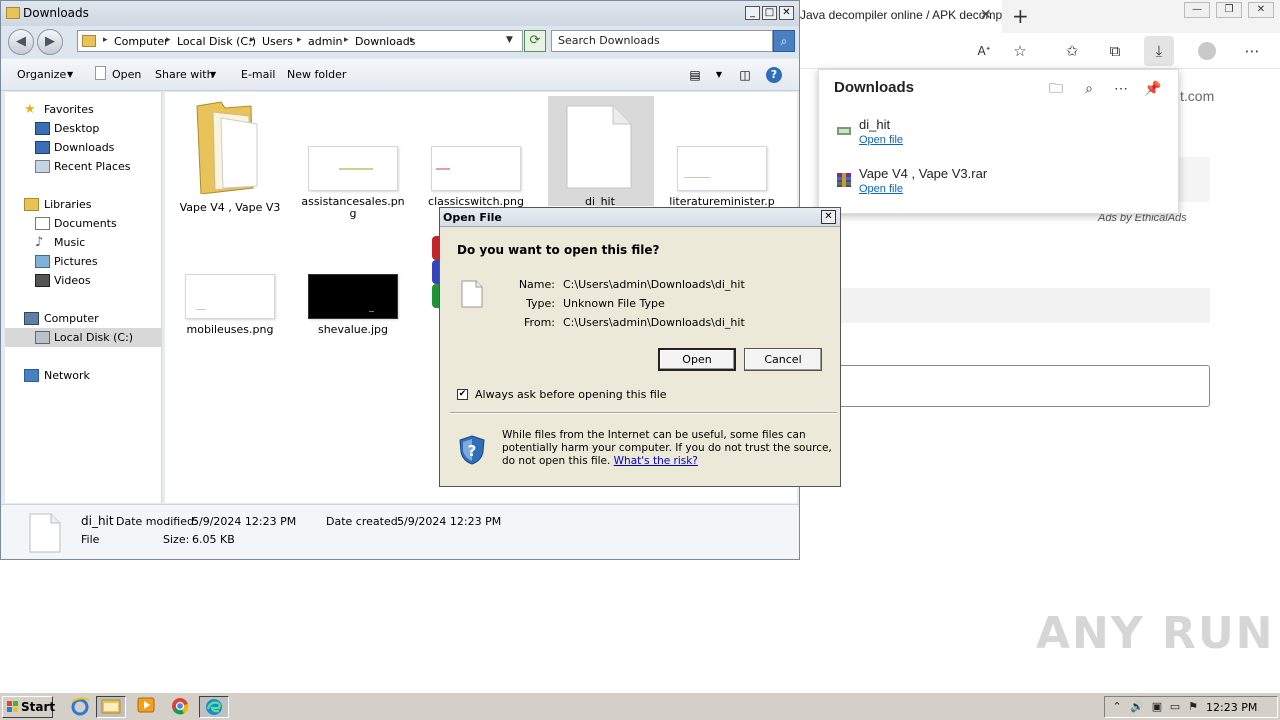 The height and width of the screenshot is (720, 1280). What do you see at coordinates (774, 75) in the screenshot?
I see `help-icon: ?` at bounding box center [774, 75].